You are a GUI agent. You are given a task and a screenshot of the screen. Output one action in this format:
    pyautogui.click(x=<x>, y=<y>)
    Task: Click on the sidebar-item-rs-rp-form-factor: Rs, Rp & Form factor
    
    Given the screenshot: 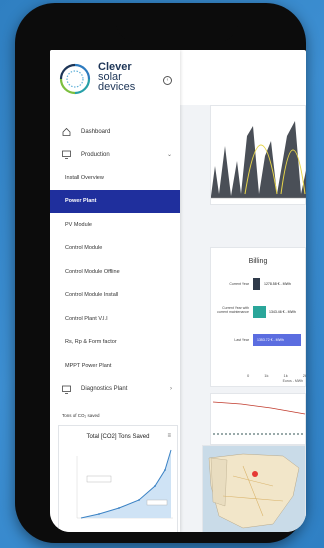 What is the action you would take?
    pyautogui.click(x=115, y=343)
    